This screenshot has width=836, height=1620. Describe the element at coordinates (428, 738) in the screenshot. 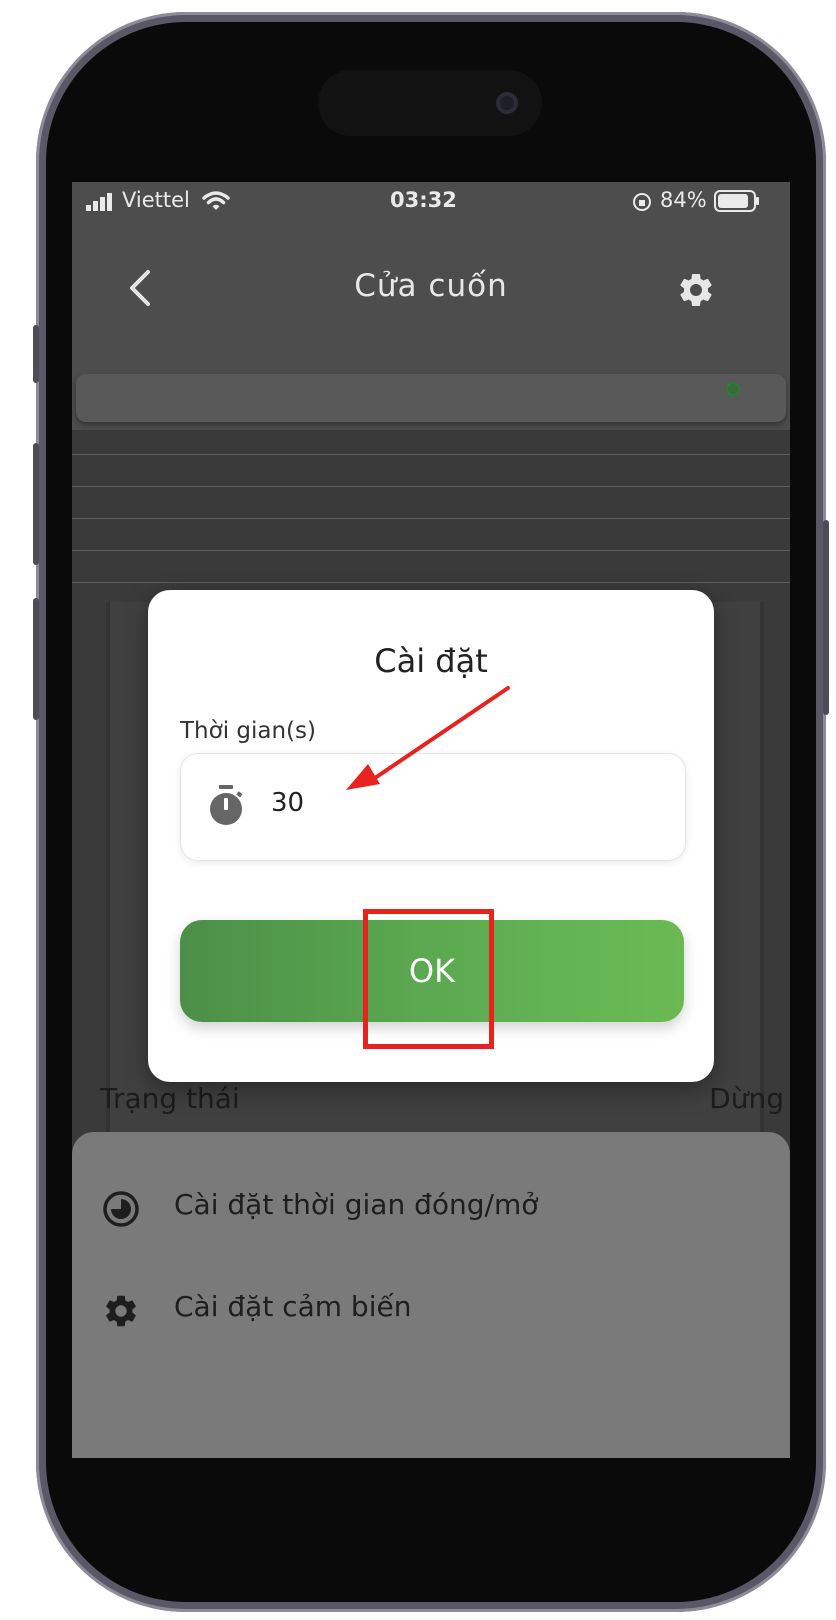

I see `annotation-arrow` at that location.